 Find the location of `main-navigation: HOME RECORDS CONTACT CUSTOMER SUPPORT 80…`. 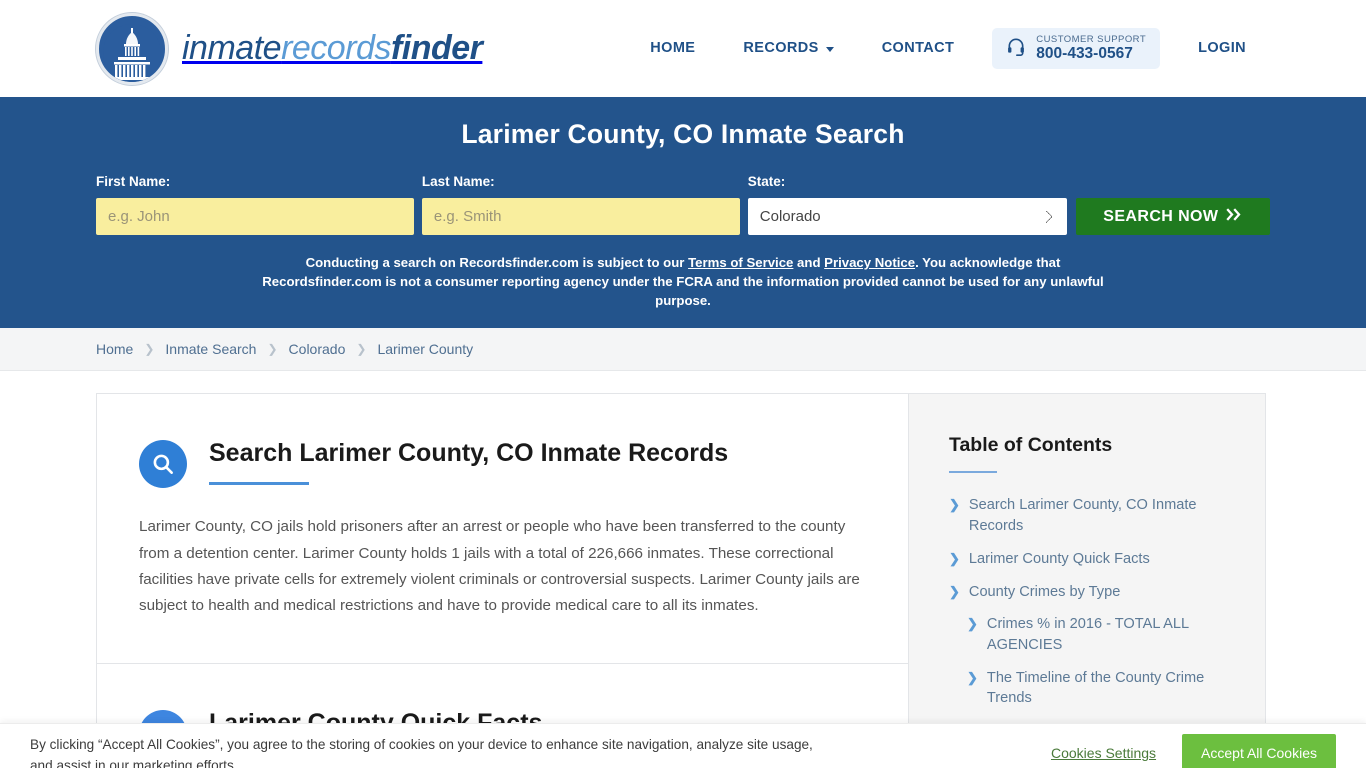

main-navigation: HOME RECORDS CONTACT CUSTOMER SUPPORT 80… is located at coordinates (948, 48).